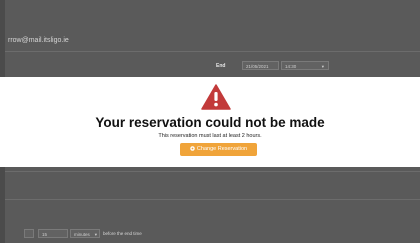  Describe the element at coordinates (216, 97) in the screenshot. I see `warning-triangle-icon` at that location.